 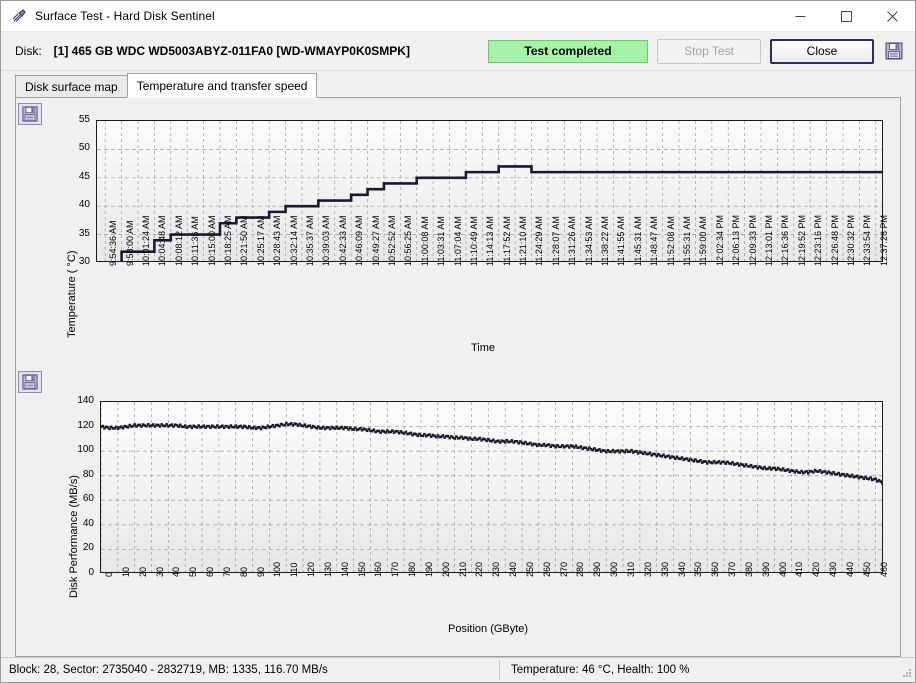 I want to click on performance-x-tick-label: 100, so click(x=277, y=569).